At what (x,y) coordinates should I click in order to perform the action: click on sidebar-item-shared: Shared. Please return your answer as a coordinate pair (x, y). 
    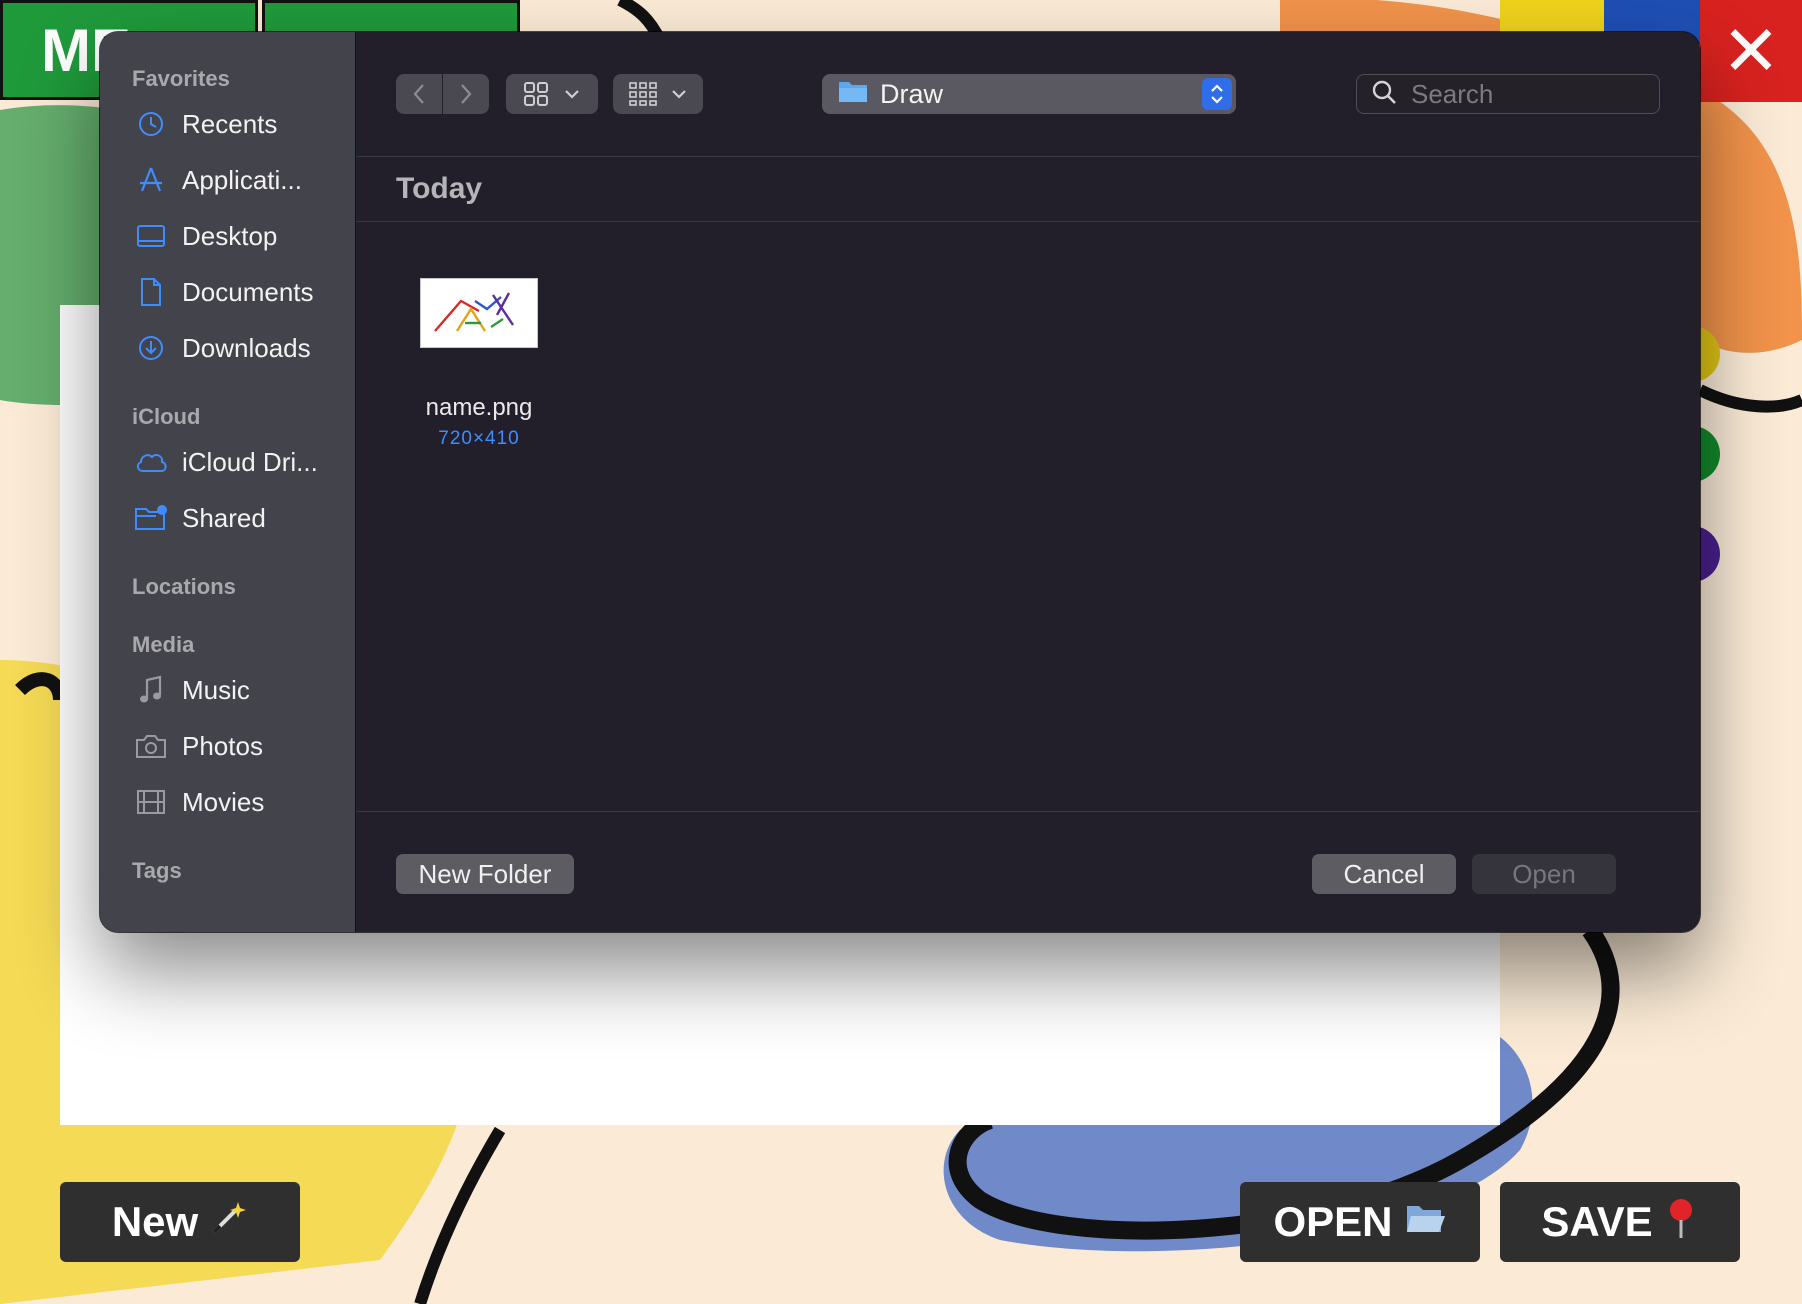
    Looking at the image, I should click on (227, 518).